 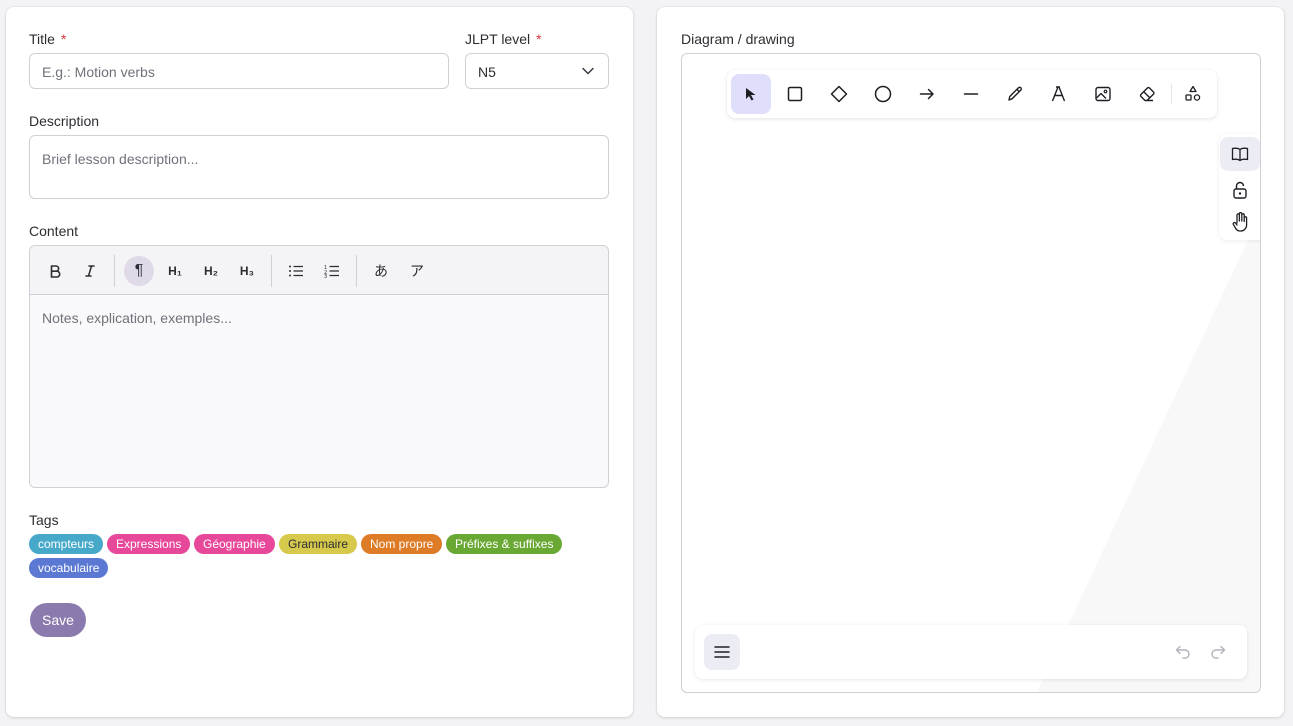 I want to click on canvas-footer, so click(x=971, y=652).